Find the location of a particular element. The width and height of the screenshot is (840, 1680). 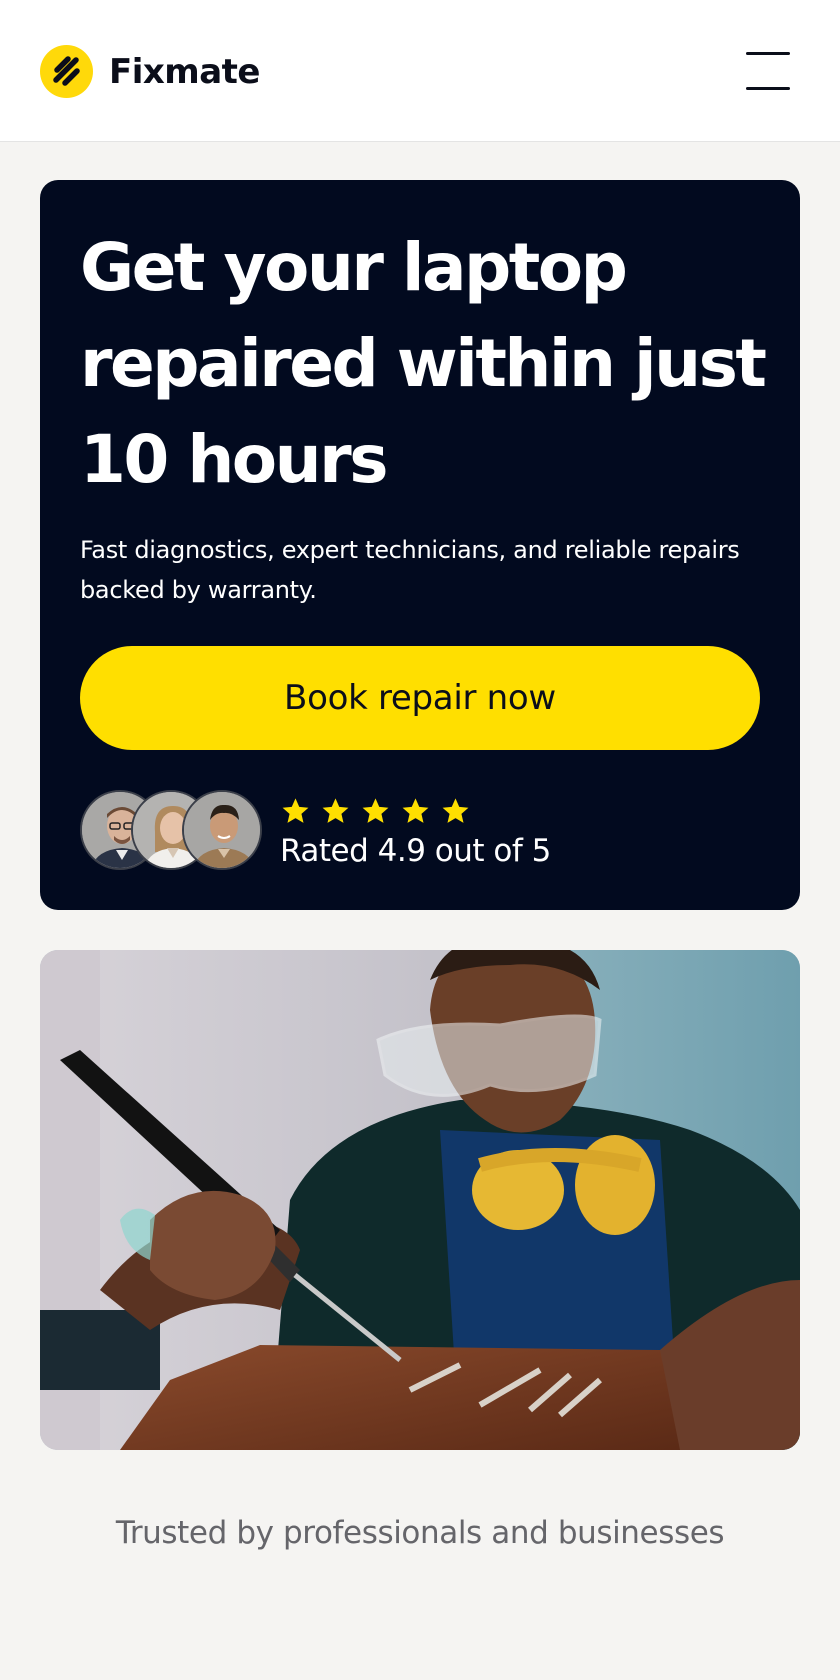

book-repair-button: Book repair now is located at coordinates (420, 698).